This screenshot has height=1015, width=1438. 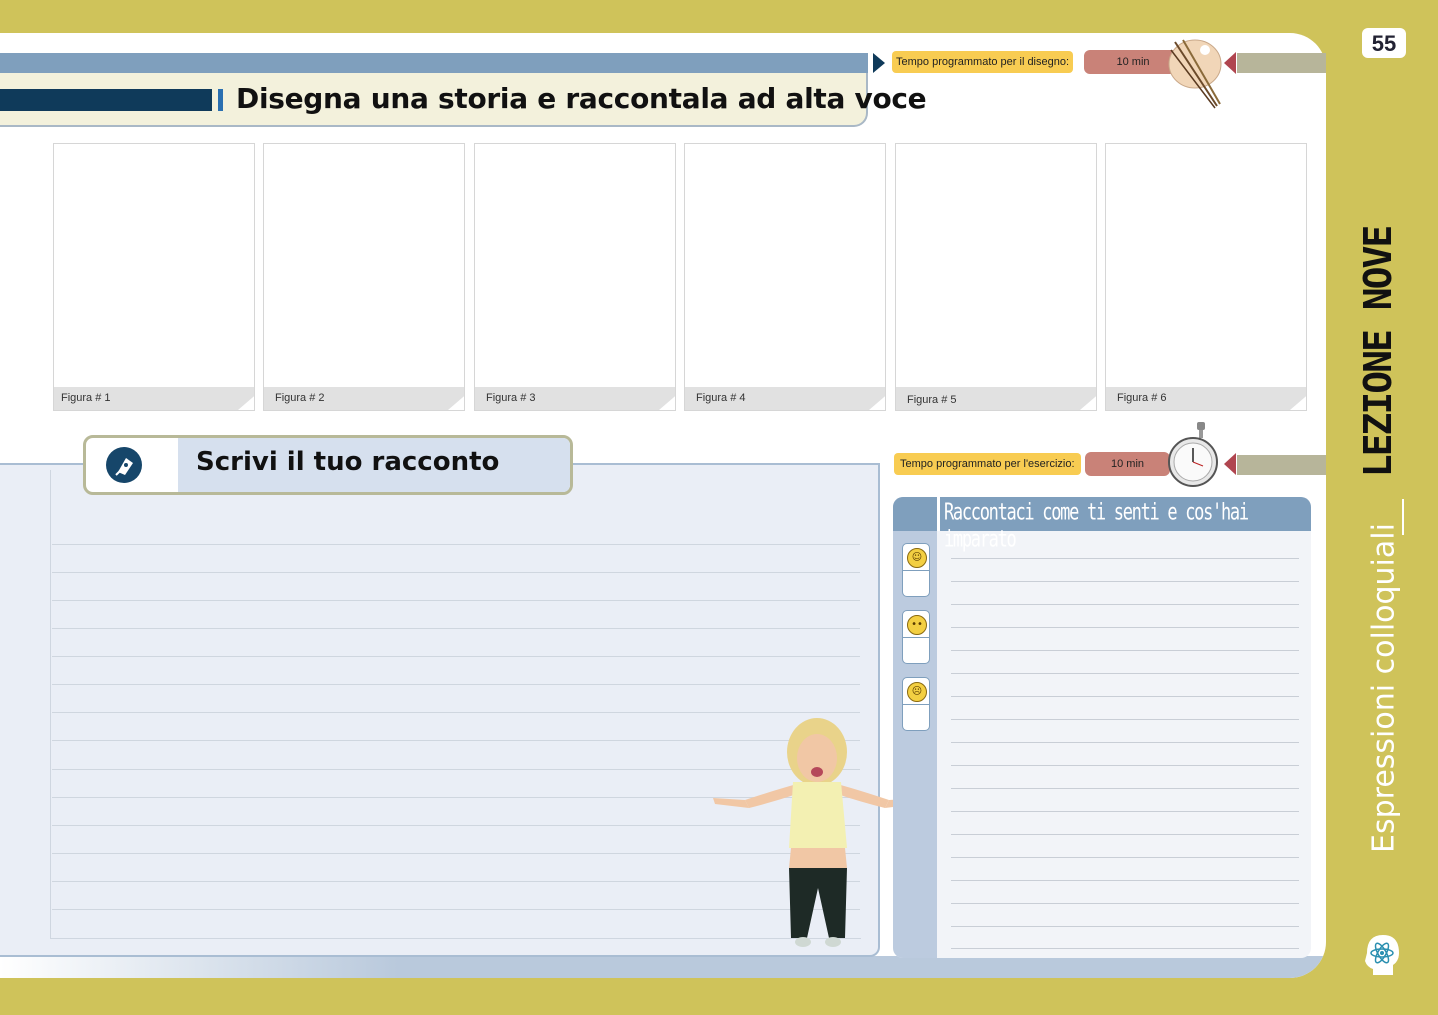 What do you see at coordinates (879, 63) in the screenshot?
I see `arrow-right-icon` at bounding box center [879, 63].